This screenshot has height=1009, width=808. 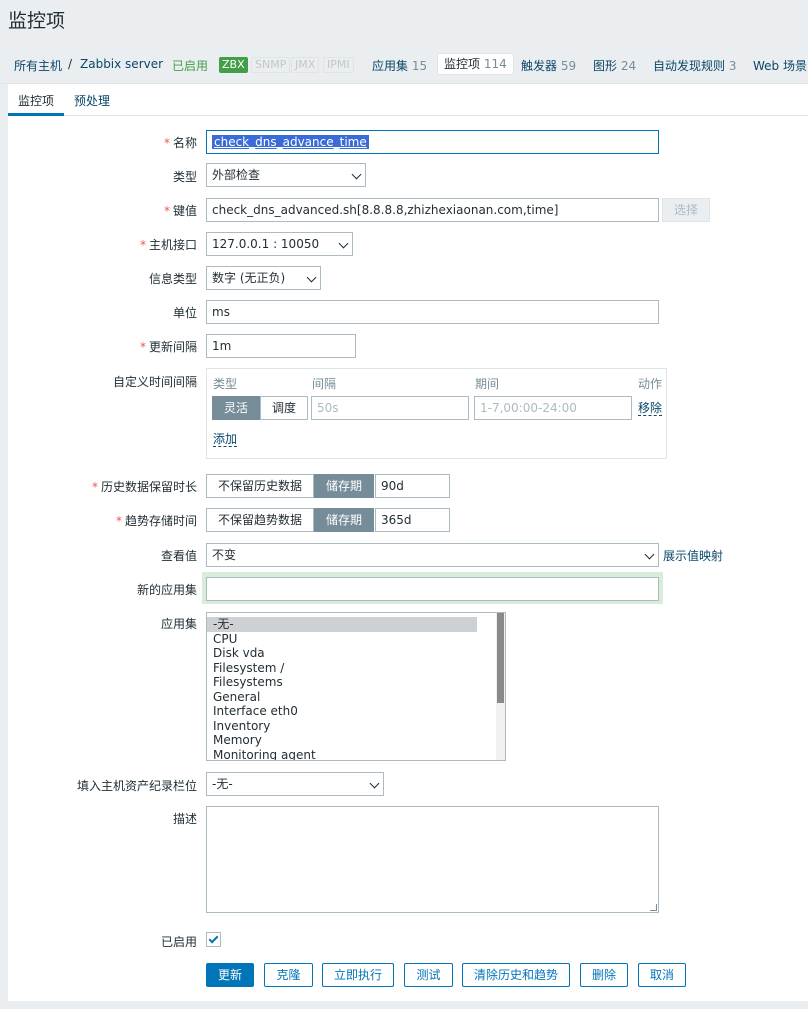 I want to click on type-select: 外部检查, so click(x=286, y=175).